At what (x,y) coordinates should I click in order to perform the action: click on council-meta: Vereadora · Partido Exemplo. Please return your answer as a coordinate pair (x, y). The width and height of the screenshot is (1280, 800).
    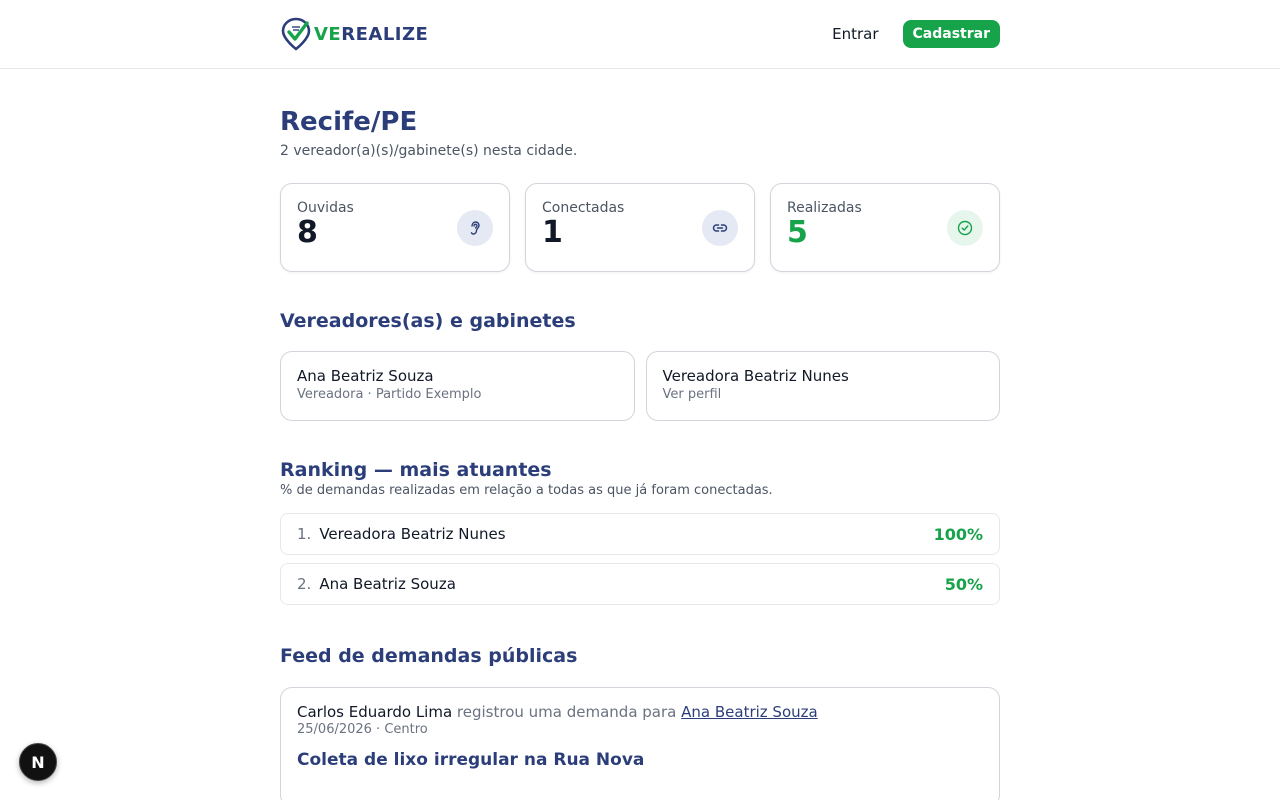
    Looking at the image, I should click on (389, 394).